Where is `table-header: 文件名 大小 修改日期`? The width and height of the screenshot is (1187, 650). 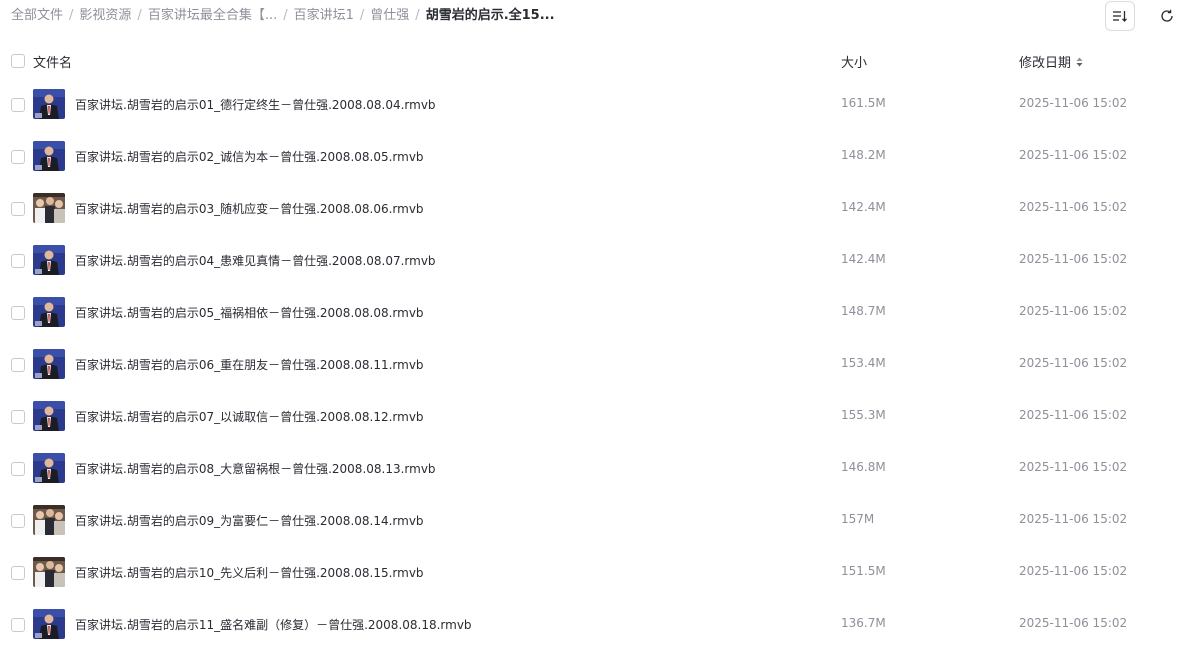
table-header: 文件名 大小 修改日期 is located at coordinates (593, 61).